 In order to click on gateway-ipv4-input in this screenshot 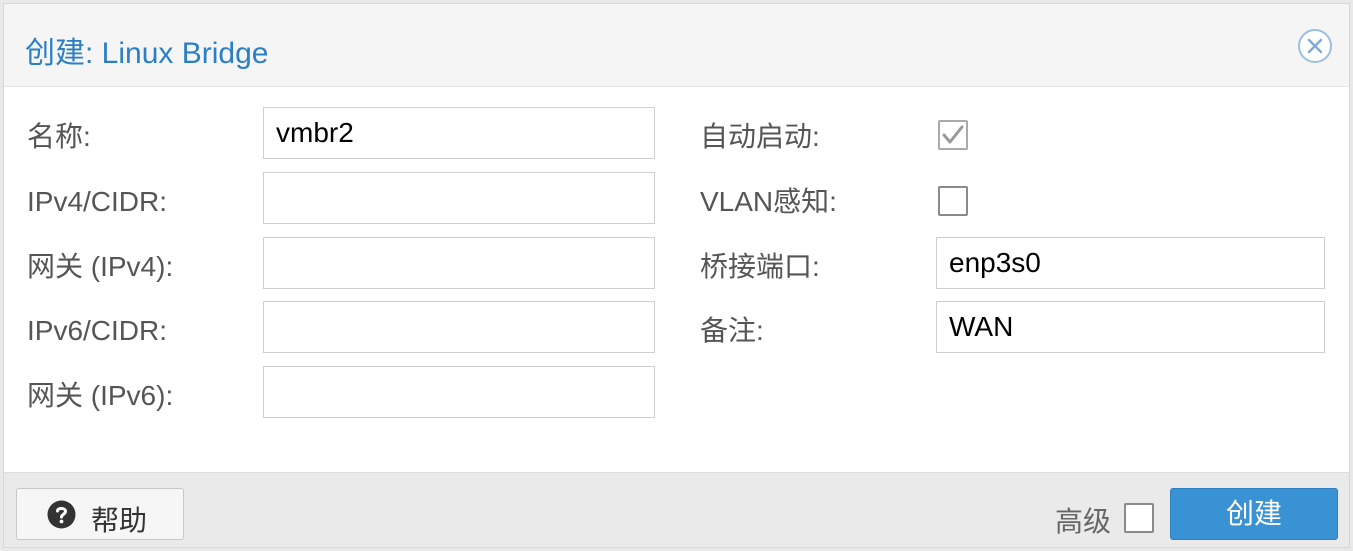, I will do `click(459, 263)`.